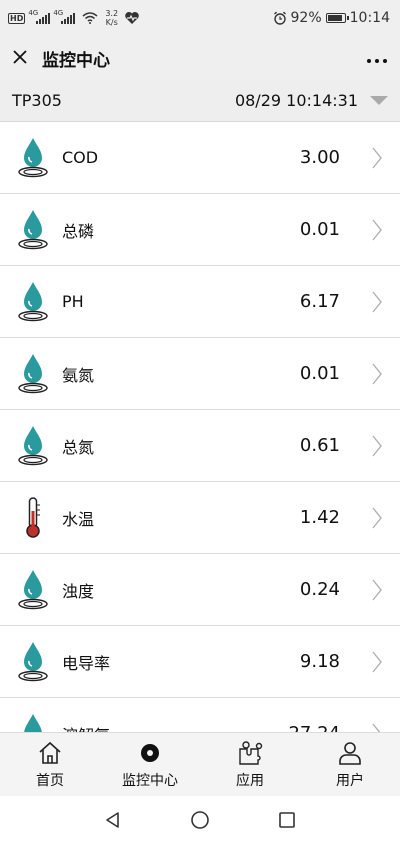 The height and width of the screenshot is (844, 400). What do you see at coordinates (78, 375) in the screenshot?
I see `parameter-name: 氨氮` at bounding box center [78, 375].